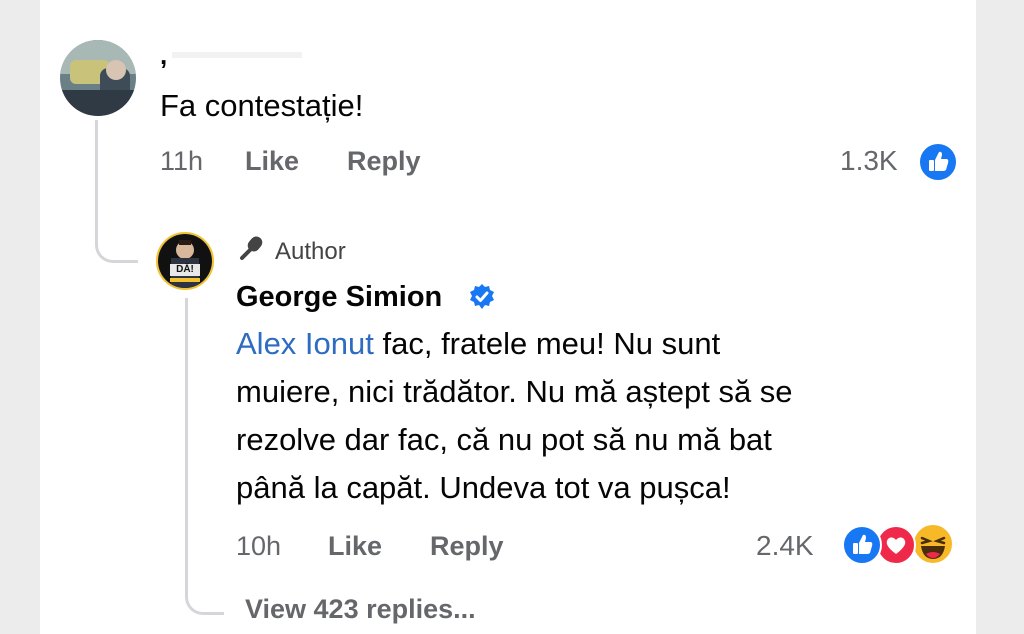 This screenshot has width=1024, height=634. Describe the element at coordinates (251, 249) in the screenshot. I see `microphone-icon` at that location.